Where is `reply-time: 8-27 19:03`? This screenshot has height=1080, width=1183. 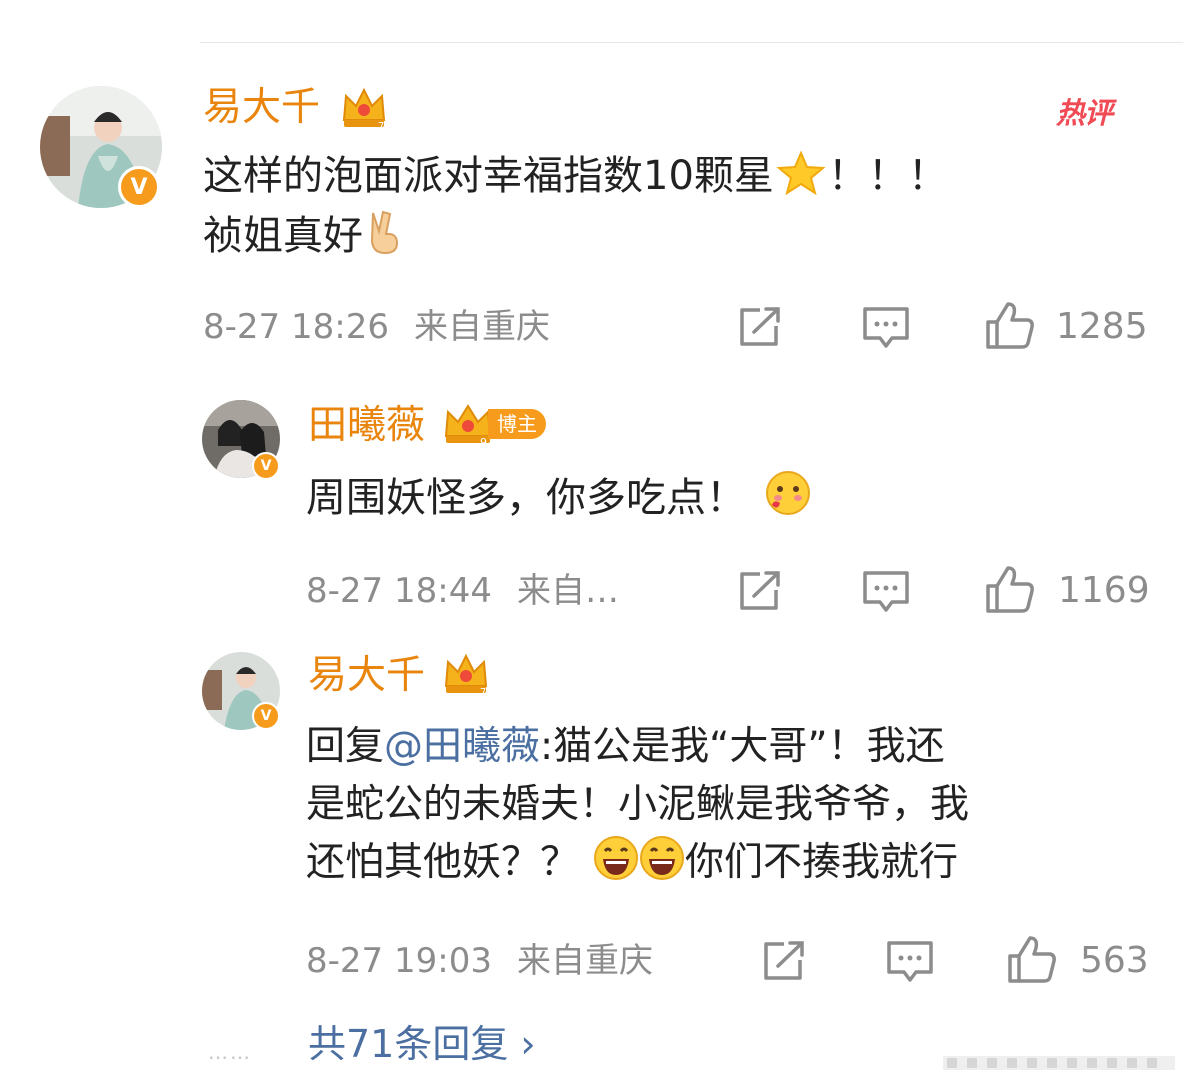 reply-time: 8-27 19:03 is located at coordinates (399, 961).